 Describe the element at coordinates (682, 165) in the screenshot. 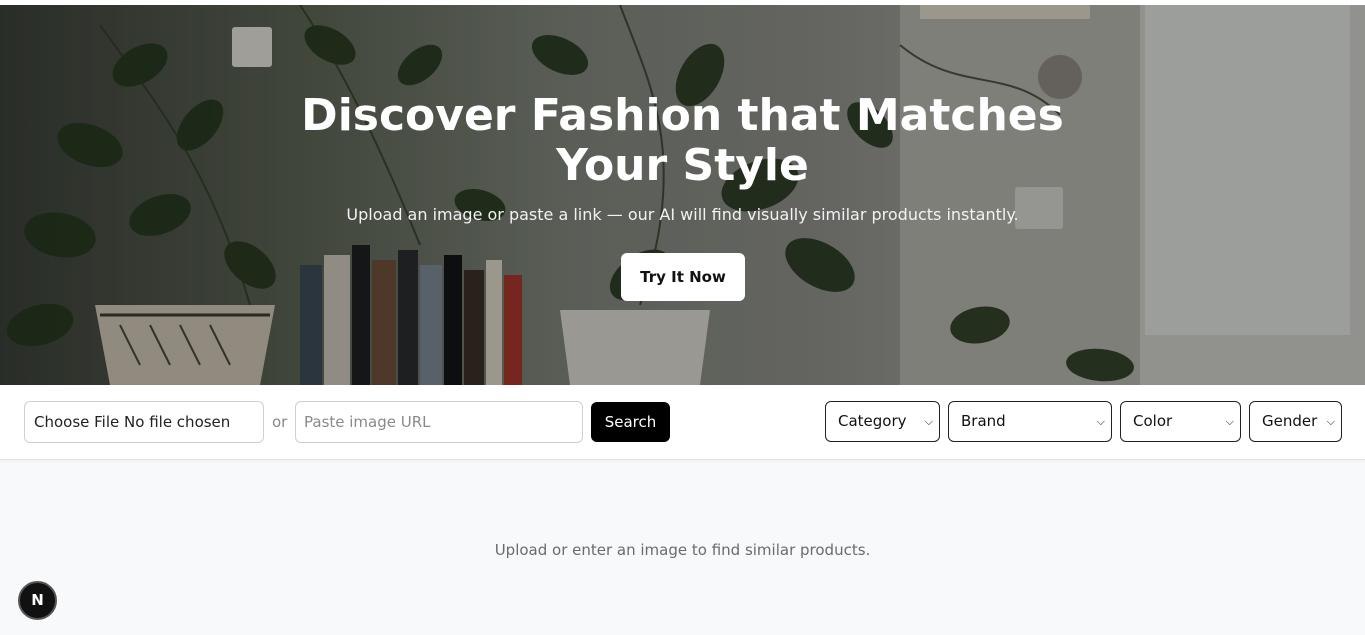

I see `hero-title-line-2: Your Style` at that location.